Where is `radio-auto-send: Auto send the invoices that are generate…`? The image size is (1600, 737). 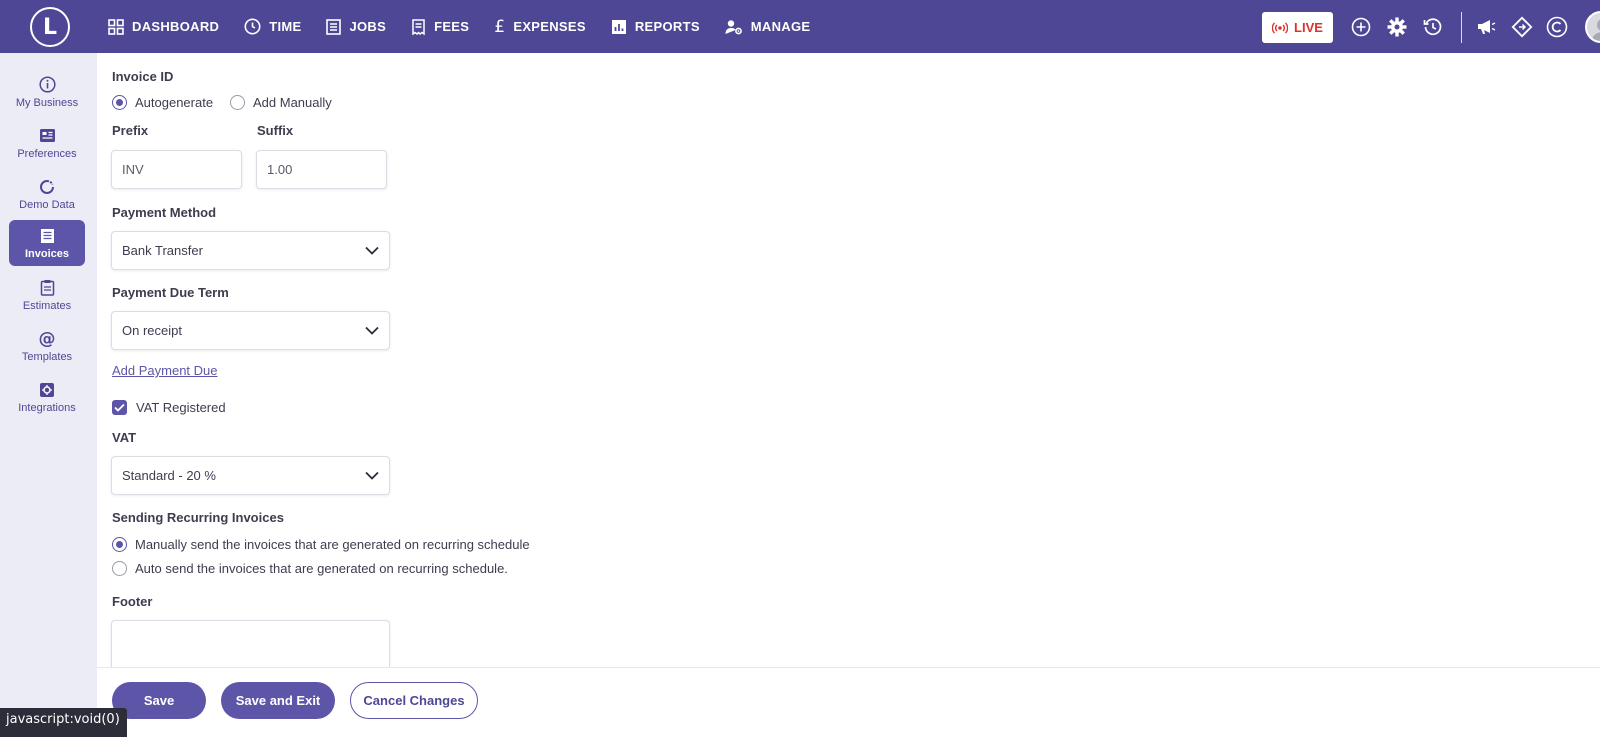
radio-auto-send: Auto send the invoices that are generate… is located at coordinates (310, 568).